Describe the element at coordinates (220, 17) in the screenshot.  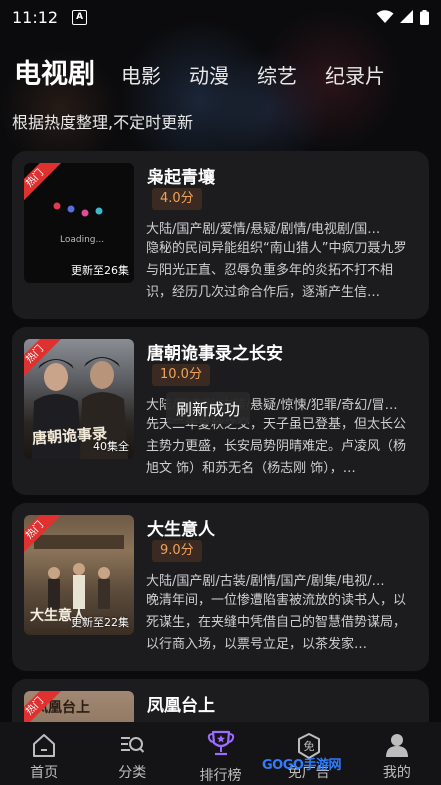
I see `status-bar: 11:12 A` at that location.